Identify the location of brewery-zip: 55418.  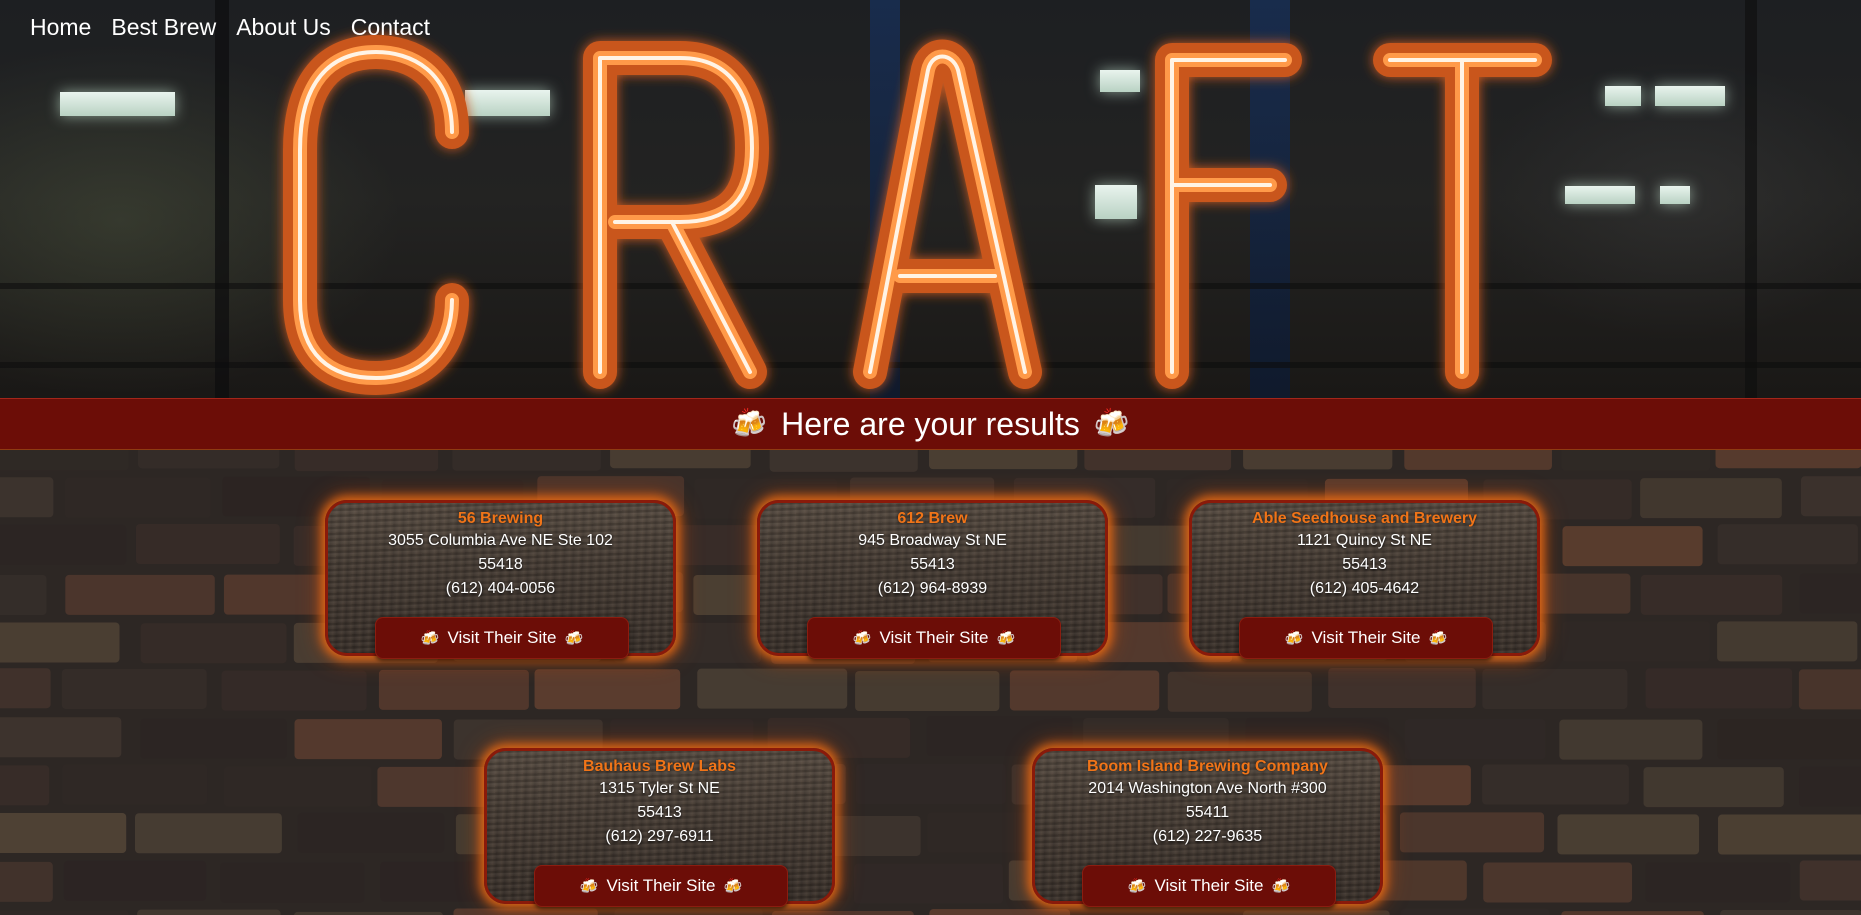
(500, 564).